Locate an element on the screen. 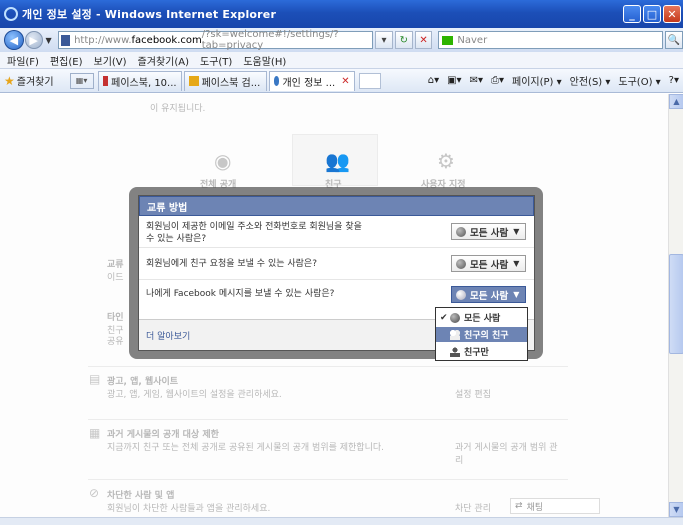  chat-label: 채팅 is located at coordinates (535, 507).